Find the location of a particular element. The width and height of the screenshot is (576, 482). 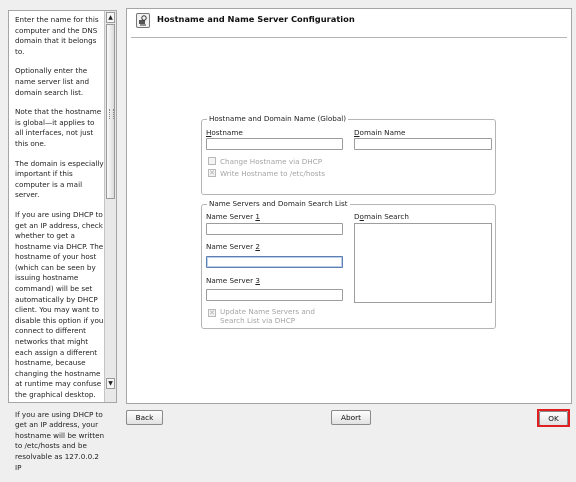

title-bar: Hostname and Name Server Configuration is located at coordinates (349, 22).